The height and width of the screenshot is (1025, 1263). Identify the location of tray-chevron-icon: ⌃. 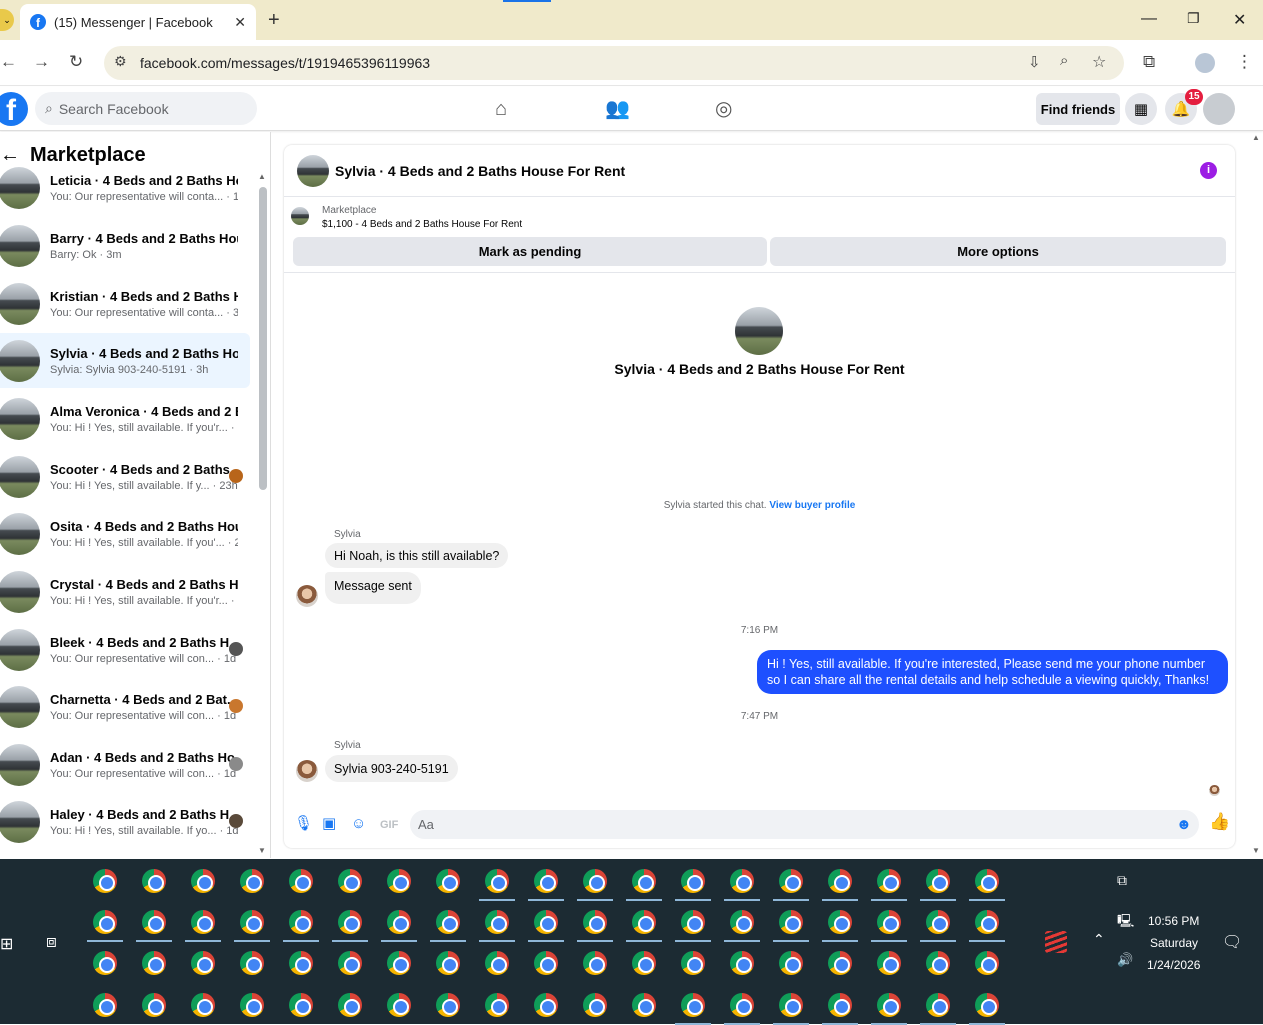
(1099, 939).